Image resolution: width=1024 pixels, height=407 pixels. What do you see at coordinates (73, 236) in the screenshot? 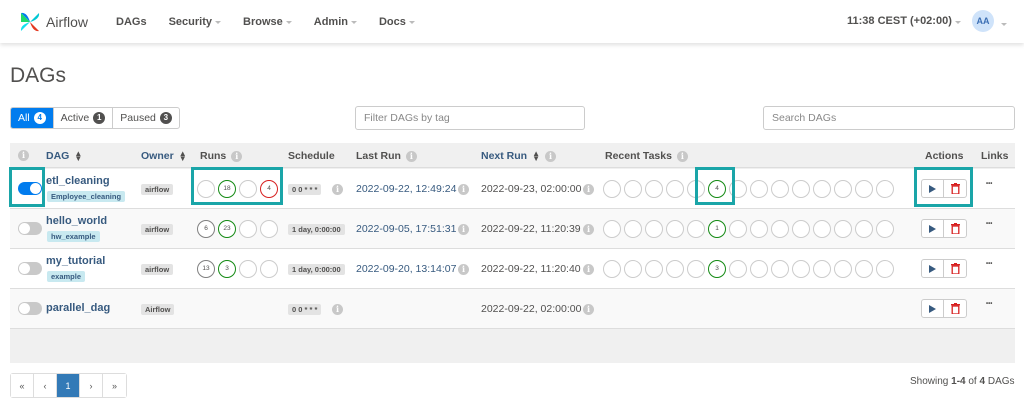
I see `dag-tag: hw_example` at bounding box center [73, 236].